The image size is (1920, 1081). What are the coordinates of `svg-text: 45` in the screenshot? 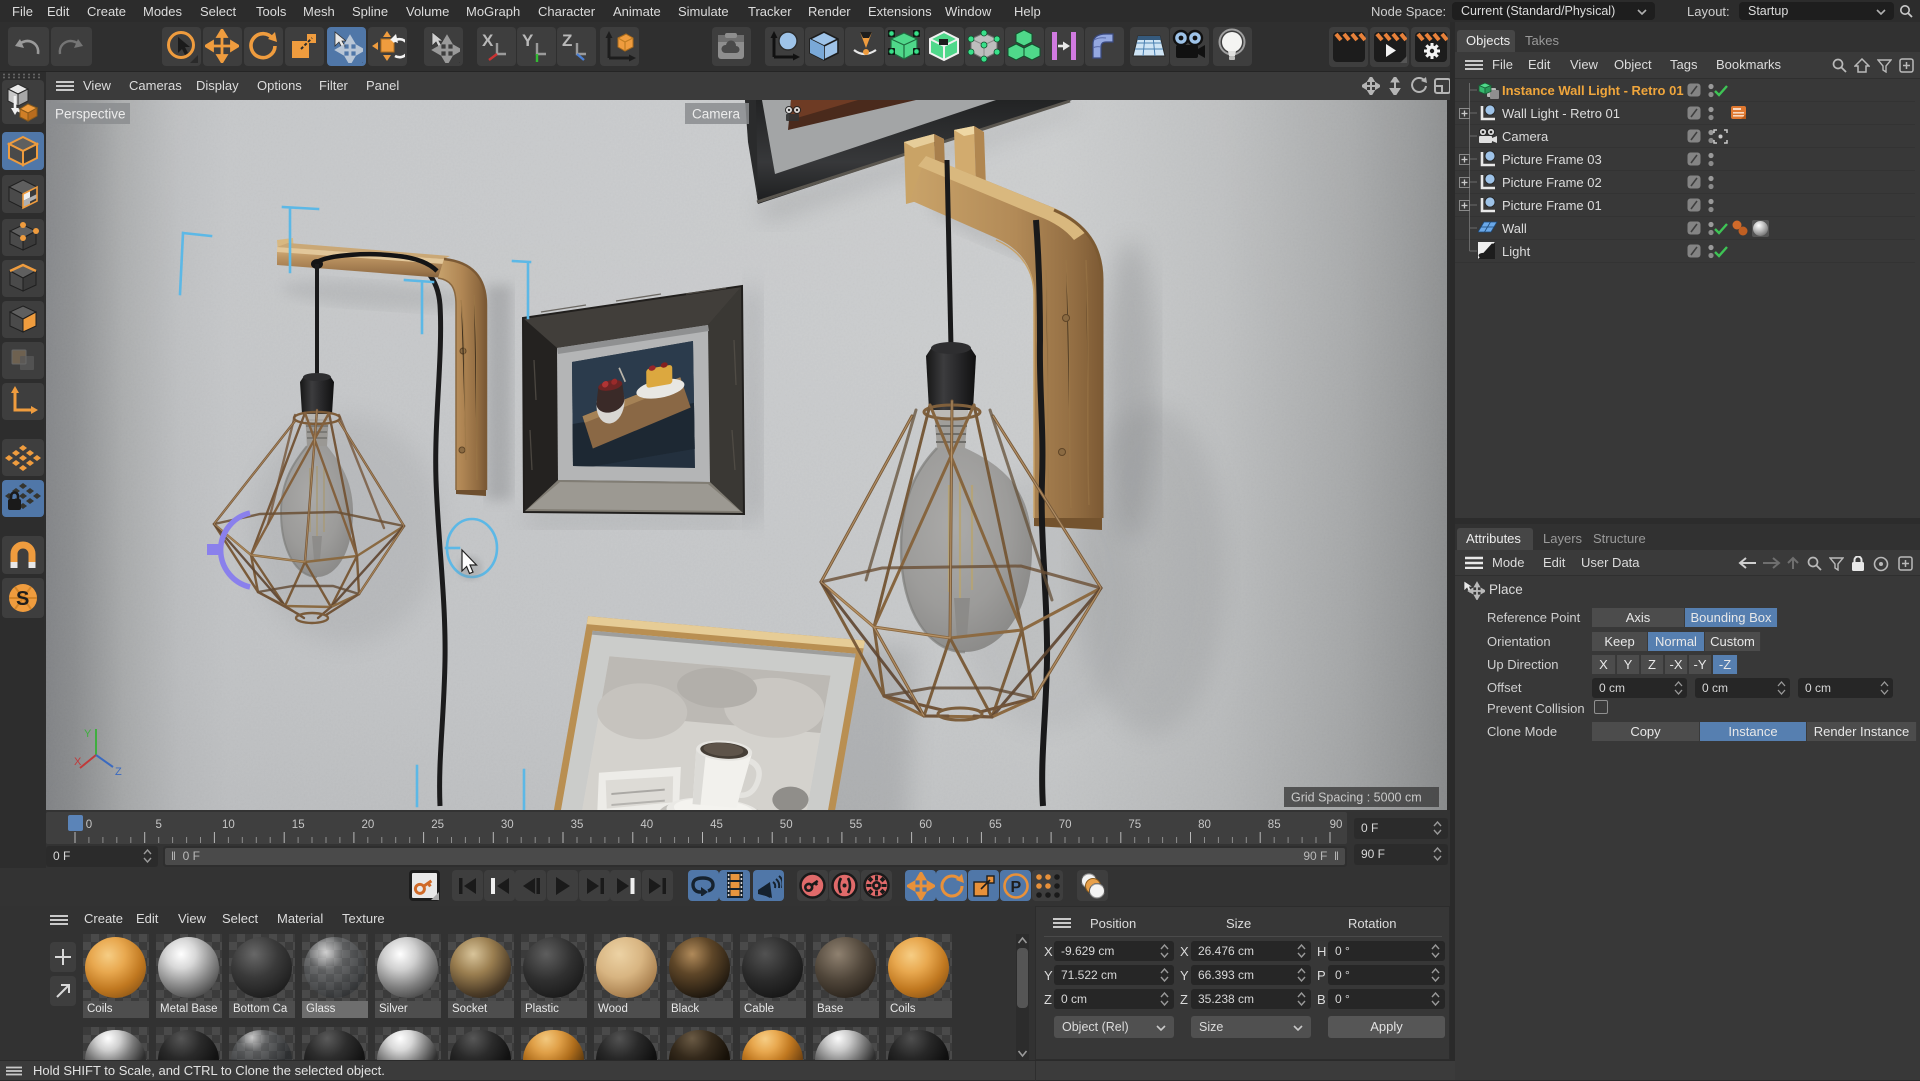 It's located at (716, 825).